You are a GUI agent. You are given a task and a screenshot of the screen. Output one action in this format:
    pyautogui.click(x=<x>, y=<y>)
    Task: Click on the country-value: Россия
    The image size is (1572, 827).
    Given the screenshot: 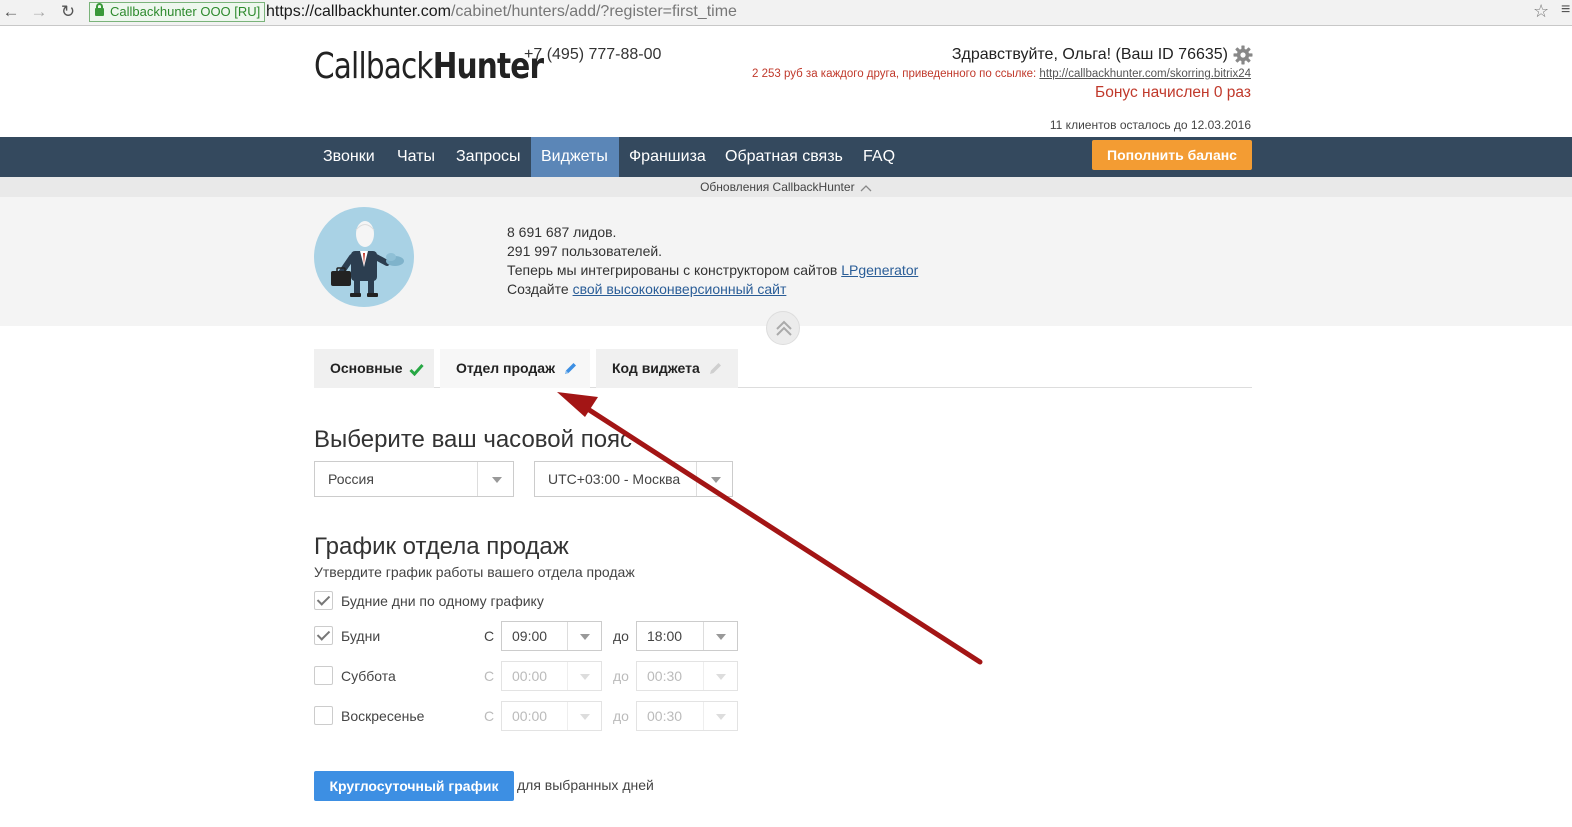 What is the action you would take?
    pyautogui.click(x=351, y=479)
    